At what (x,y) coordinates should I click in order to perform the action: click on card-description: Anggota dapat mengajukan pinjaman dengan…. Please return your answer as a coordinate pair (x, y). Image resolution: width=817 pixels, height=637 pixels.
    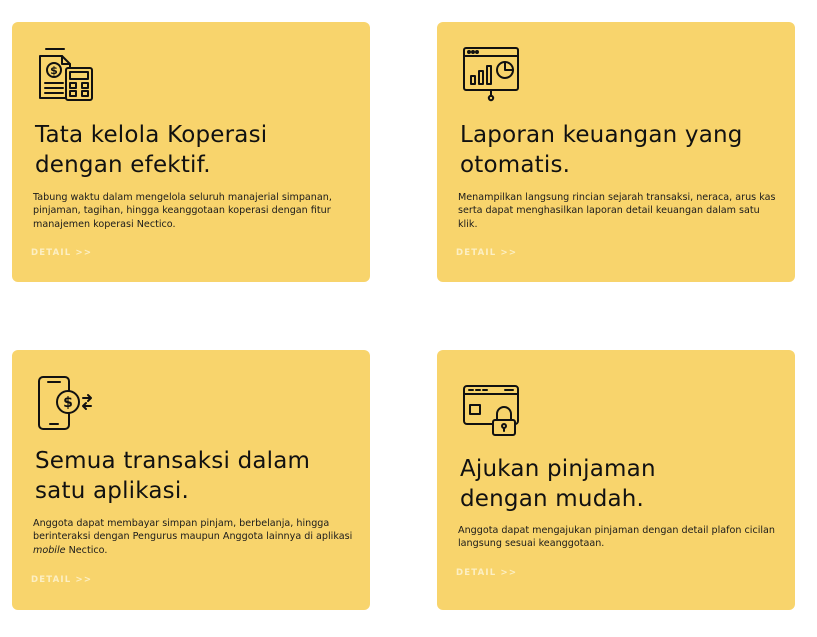
    Looking at the image, I should click on (617, 537).